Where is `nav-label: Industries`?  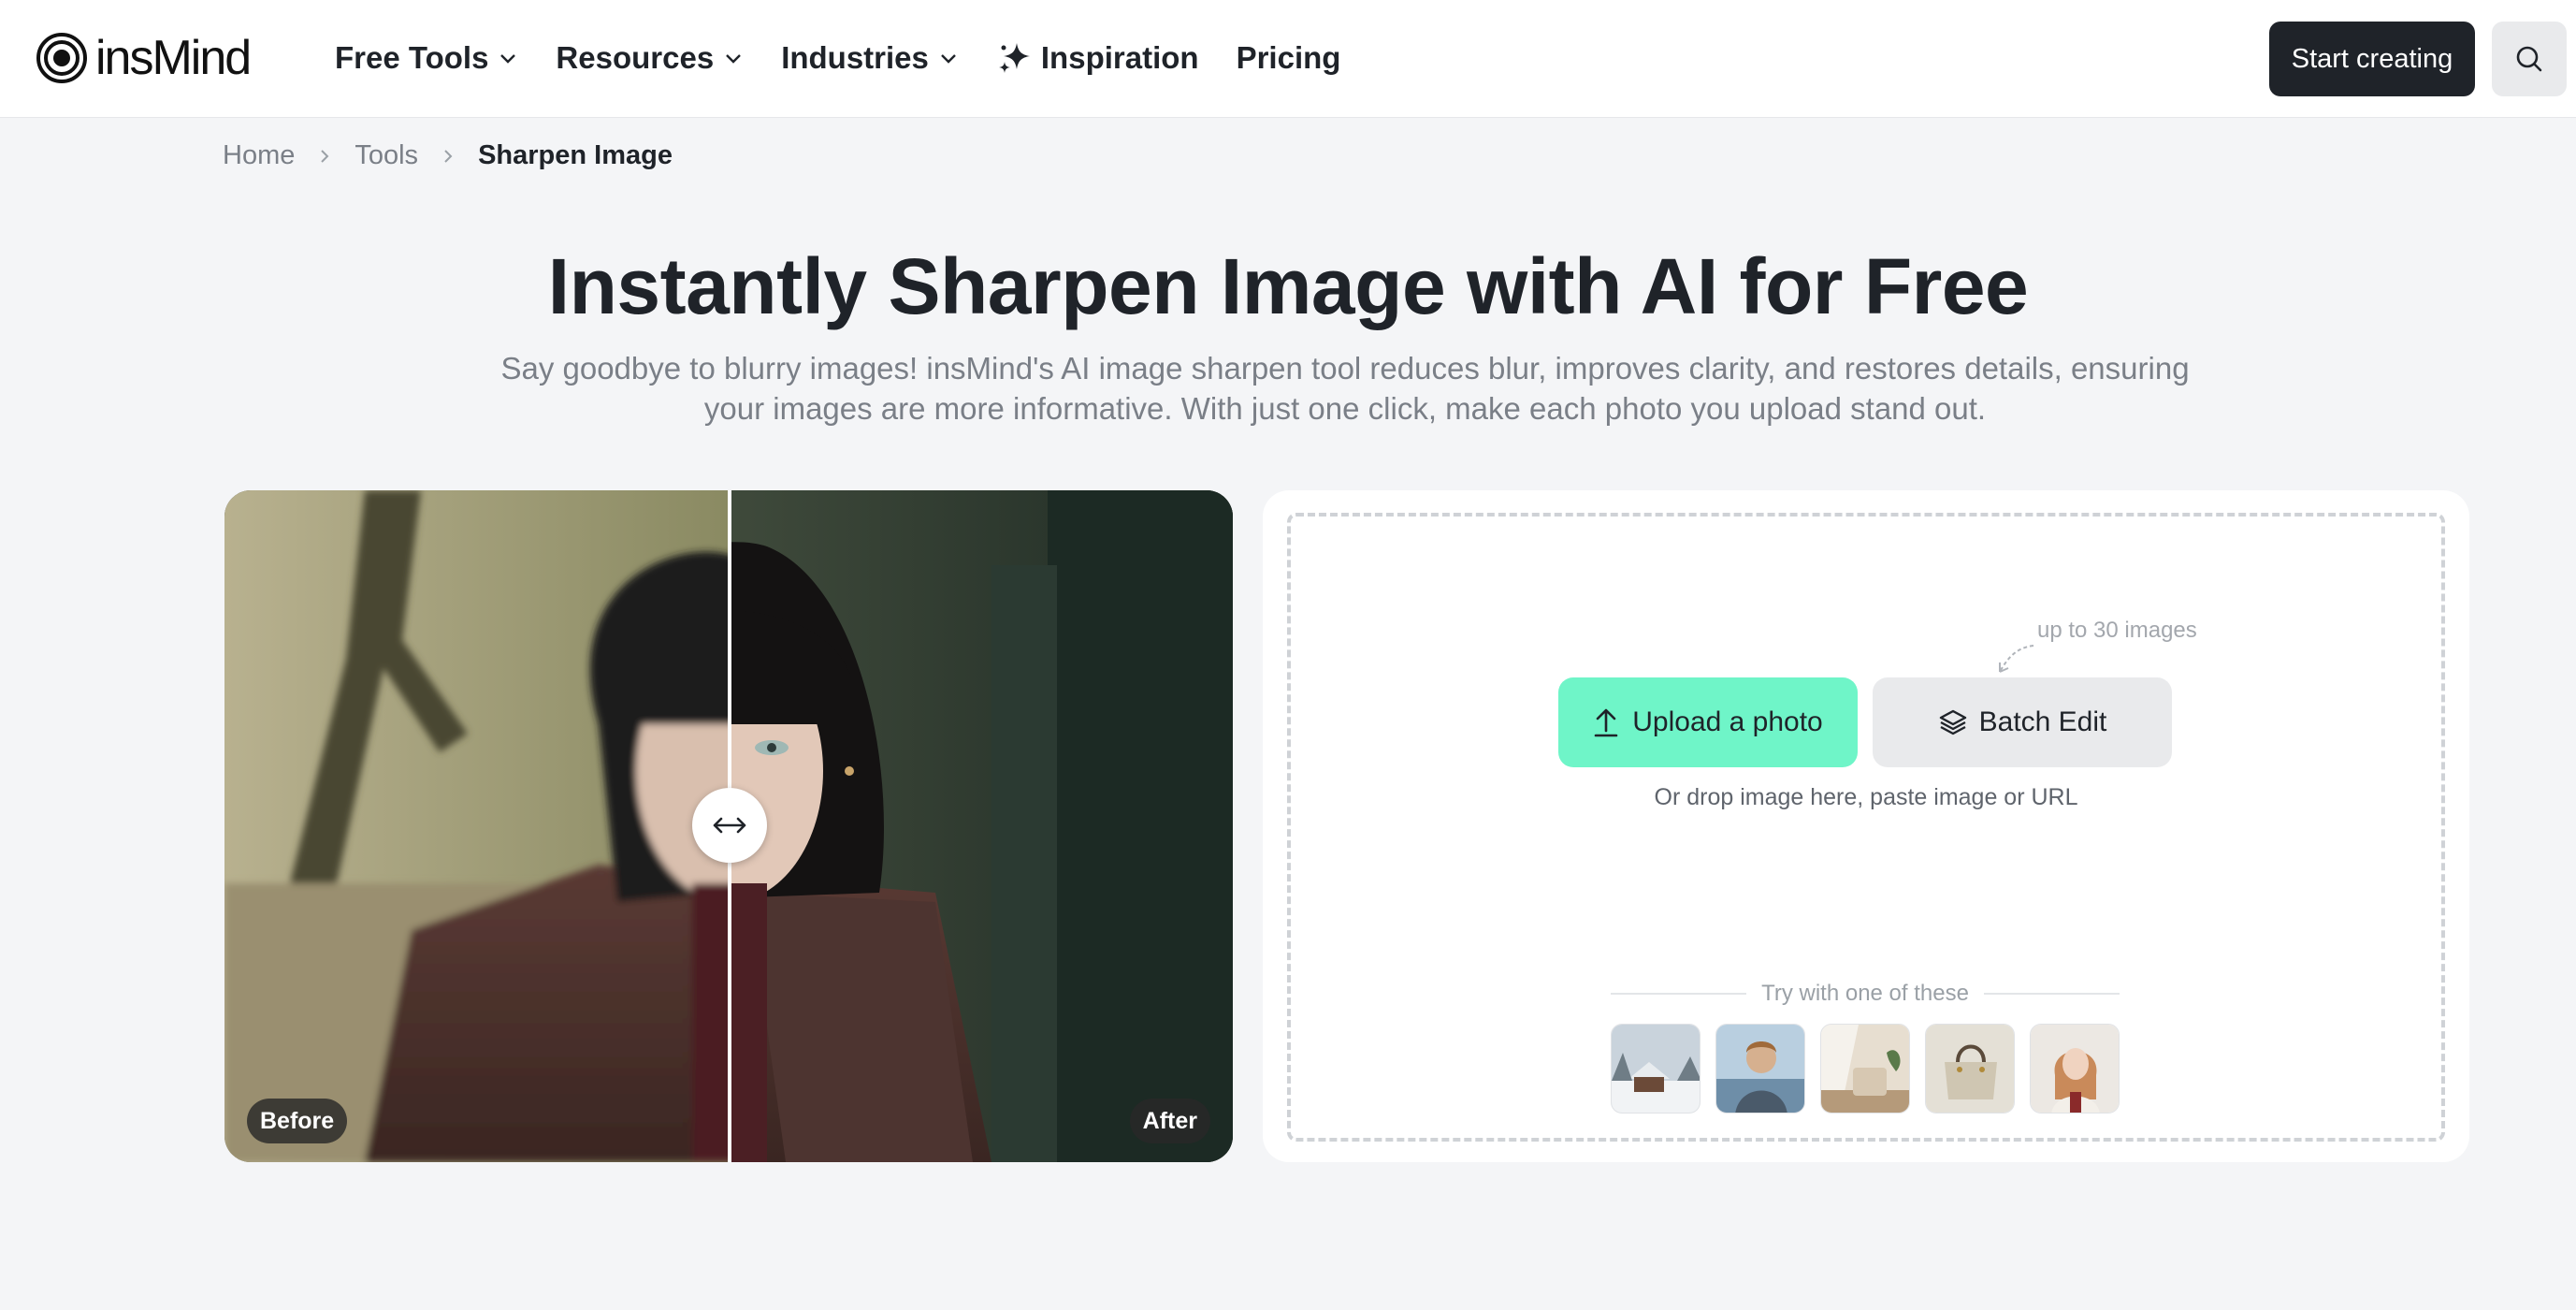 nav-label: Industries is located at coordinates (855, 58).